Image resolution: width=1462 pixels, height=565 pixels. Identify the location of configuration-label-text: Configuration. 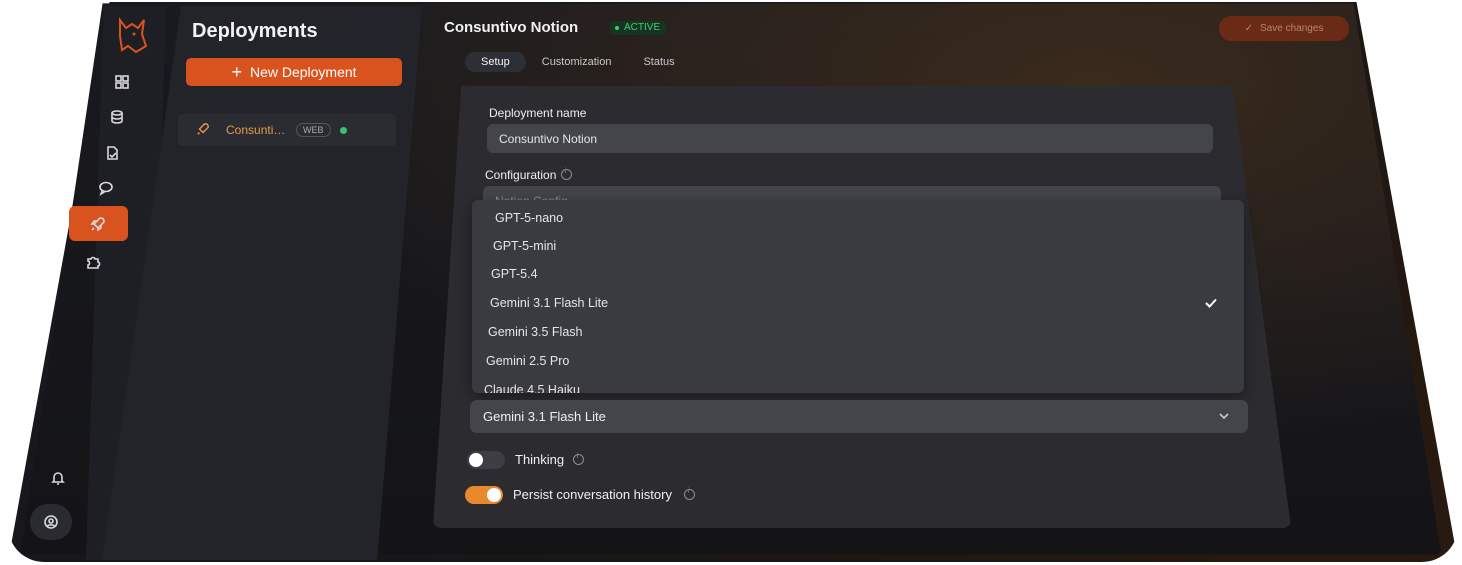
(521, 175).